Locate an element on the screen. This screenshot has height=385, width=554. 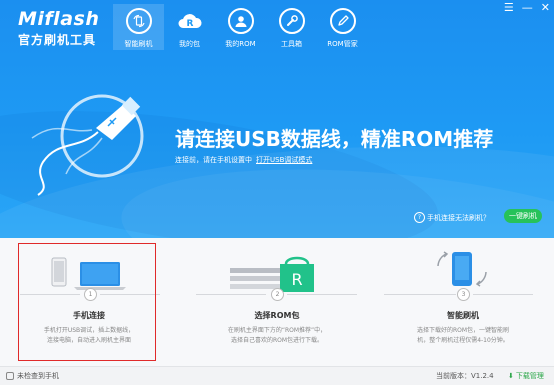
nav-label: 工具箱 is located at coordinates (291, 44).